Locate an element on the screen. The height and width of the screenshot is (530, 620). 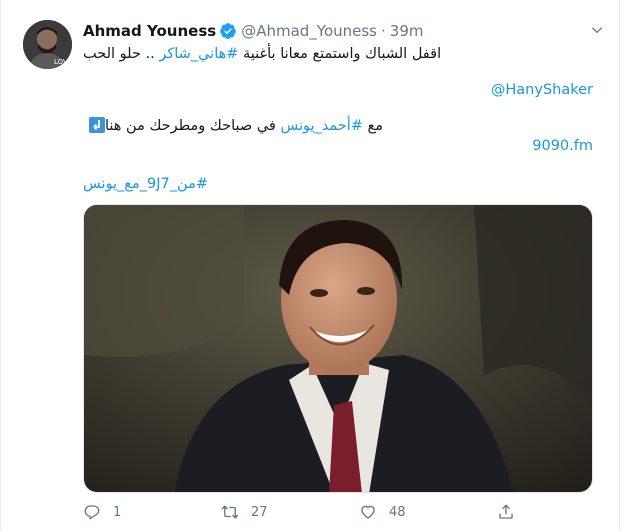
svg-text: LOVE is located at coordinates (63, 62).